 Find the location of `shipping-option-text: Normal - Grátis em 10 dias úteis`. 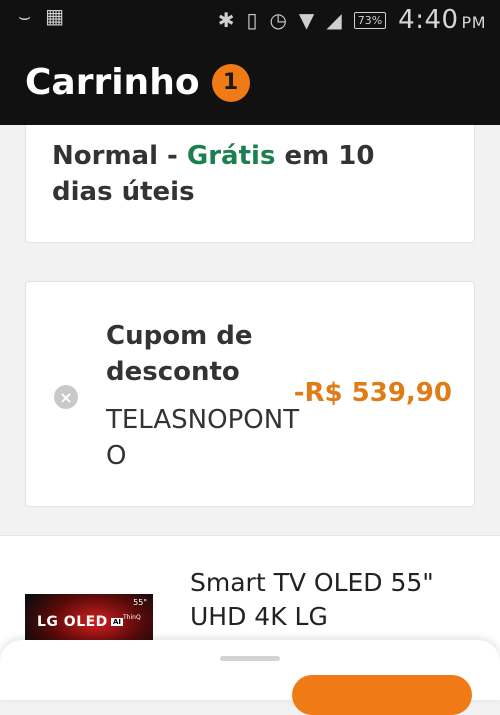

shipping-option-text: Normal - Grátis em 10 dias úteis is located at coordinates (242, 174).